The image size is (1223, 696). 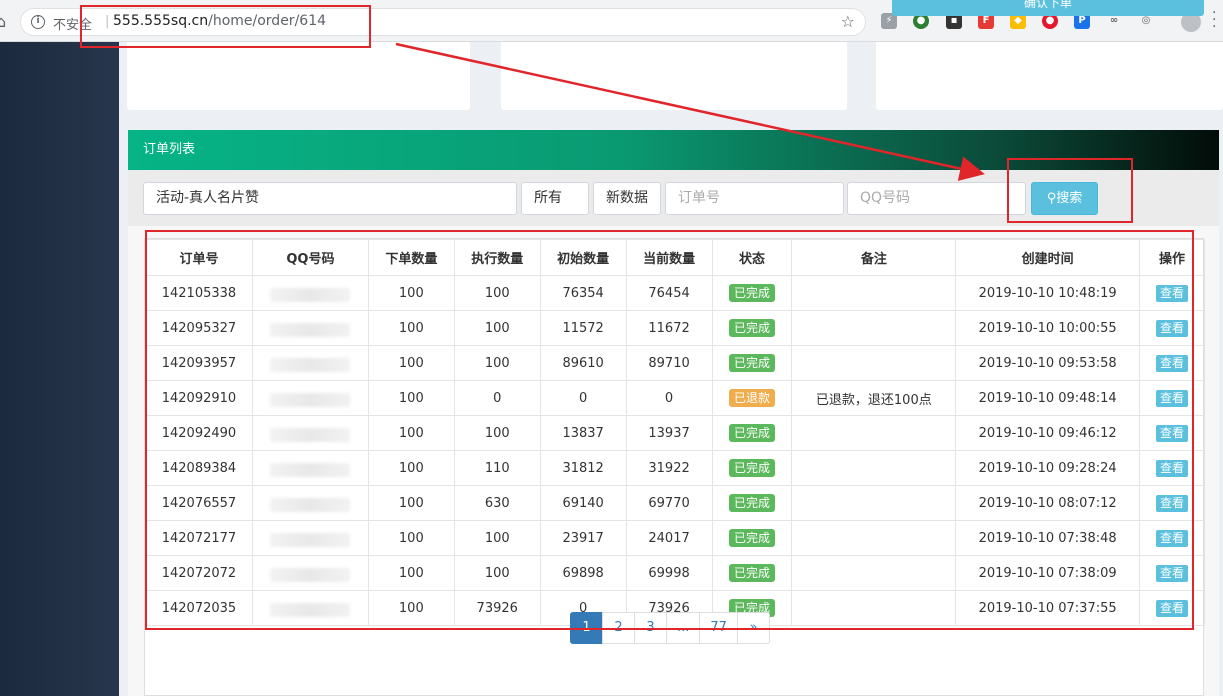 What do you see at coordinates (690, 111) in the screenshot?
I see `annotation-arrow` at bounding box center [690, 111].